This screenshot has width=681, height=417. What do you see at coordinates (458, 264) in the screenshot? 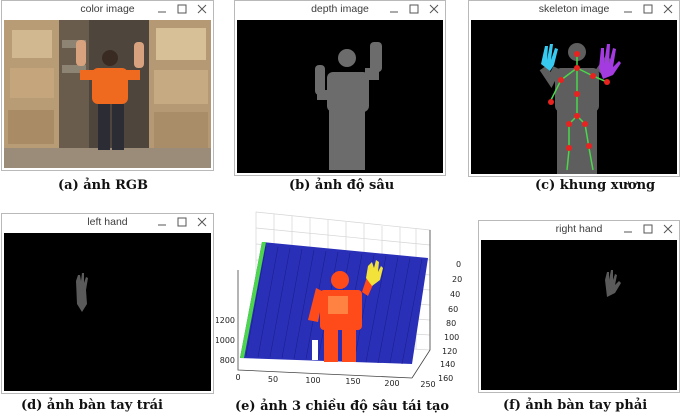
I see `y-tick-label: 0` at bounding box center [458, 264].